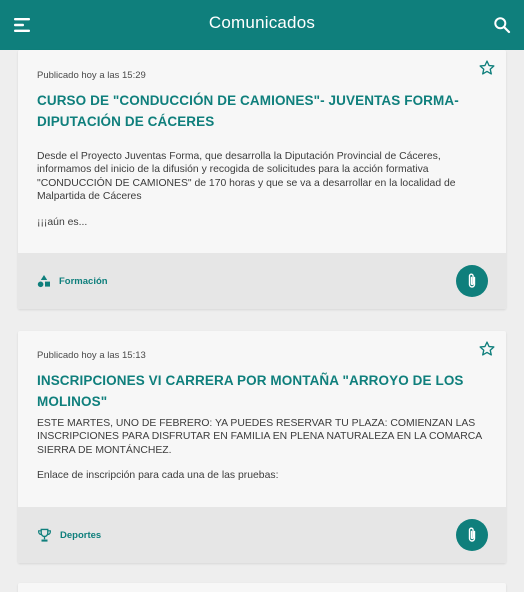 The image size is (524, 592). I want to click on post-date: Publicado hoy a las 15:29, so click(91, 75).